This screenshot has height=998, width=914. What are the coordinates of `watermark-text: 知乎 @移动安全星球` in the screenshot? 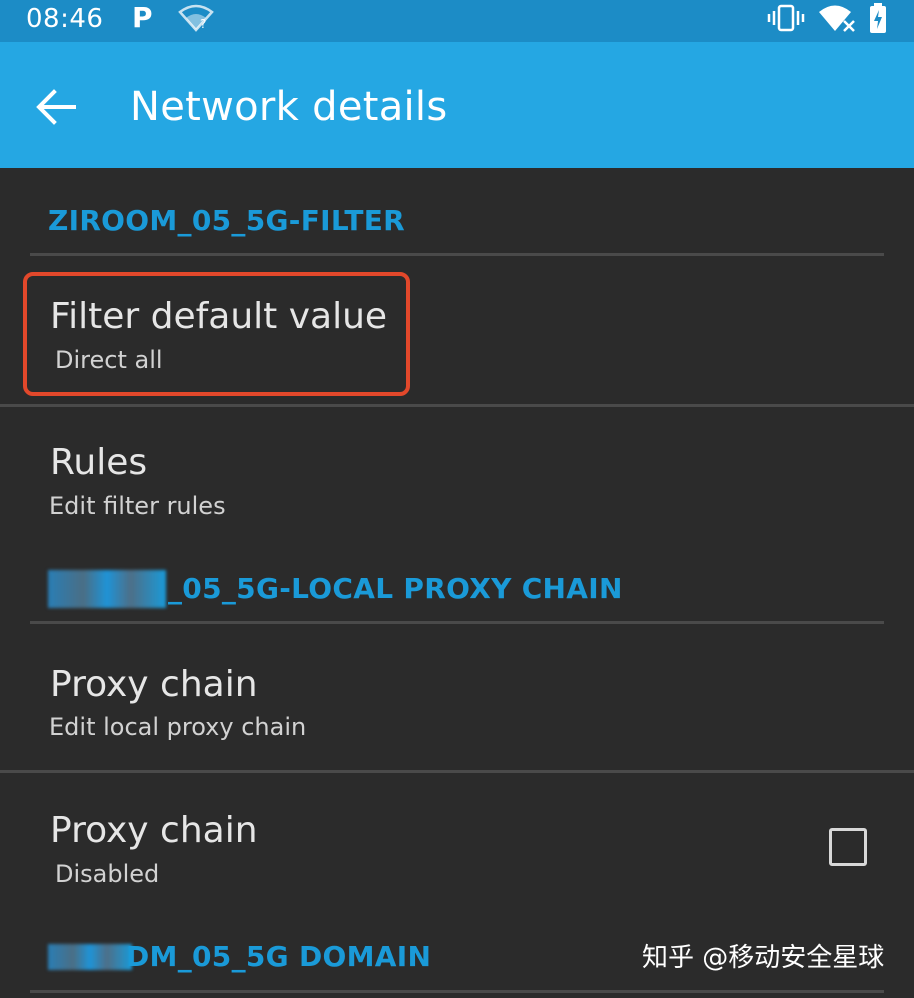 It's located at (763, 958).